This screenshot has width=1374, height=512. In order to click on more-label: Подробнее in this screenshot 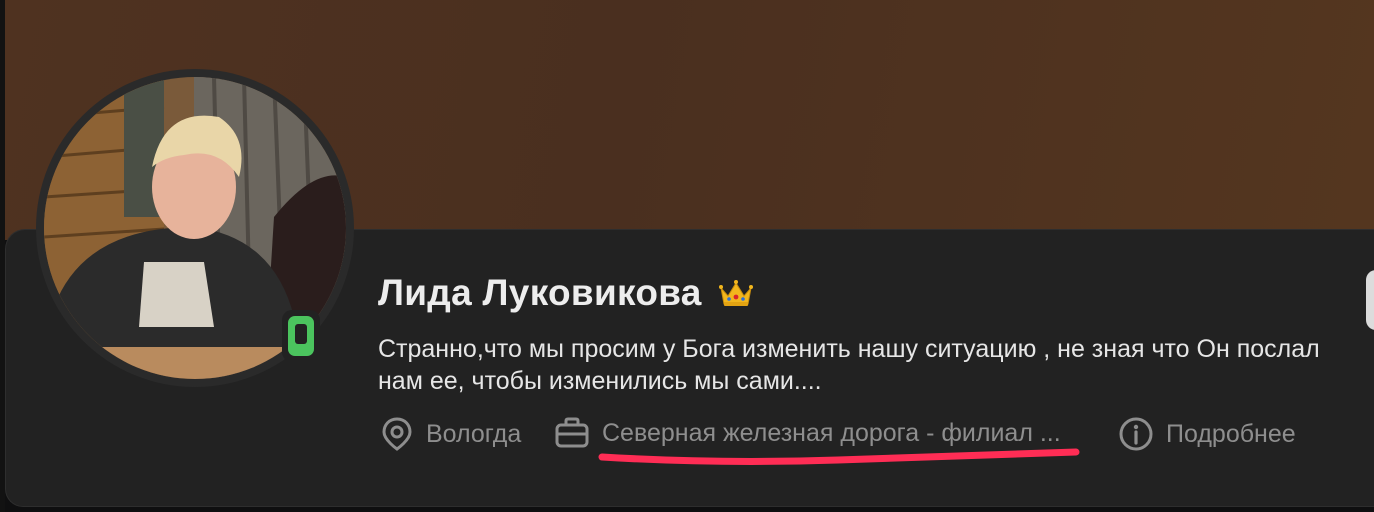, I will do `click(1231, 433)`.